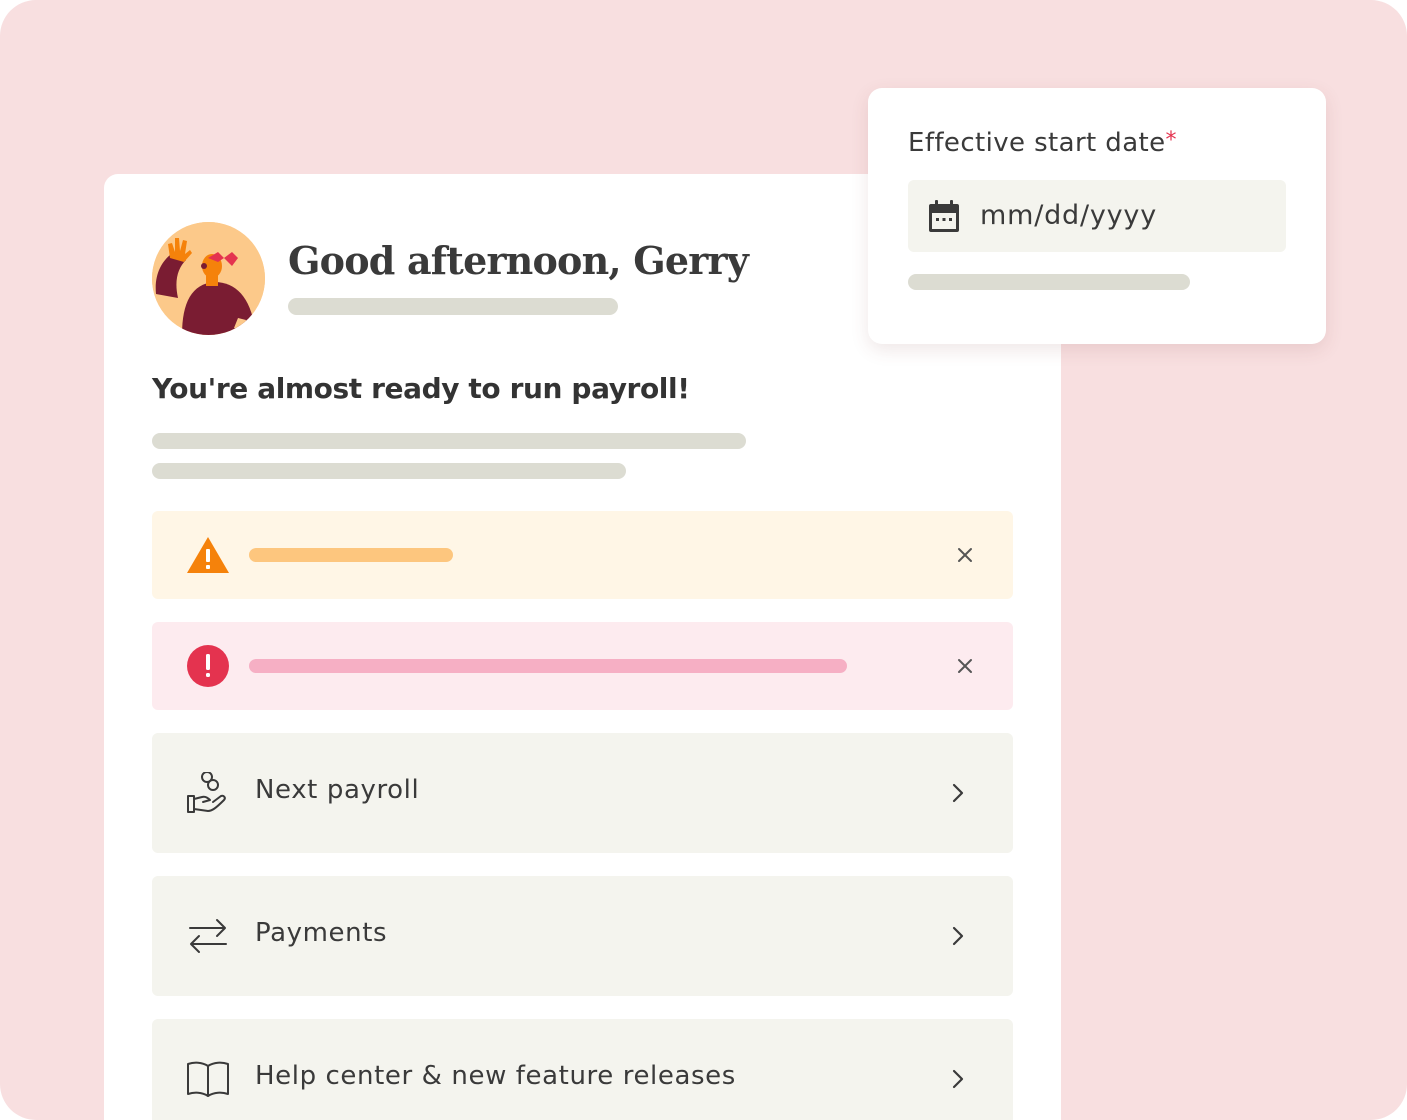 The width and height of the screenshot is (1407, 1120). I want to click on warning-message-placeholder, so click(351, 555).